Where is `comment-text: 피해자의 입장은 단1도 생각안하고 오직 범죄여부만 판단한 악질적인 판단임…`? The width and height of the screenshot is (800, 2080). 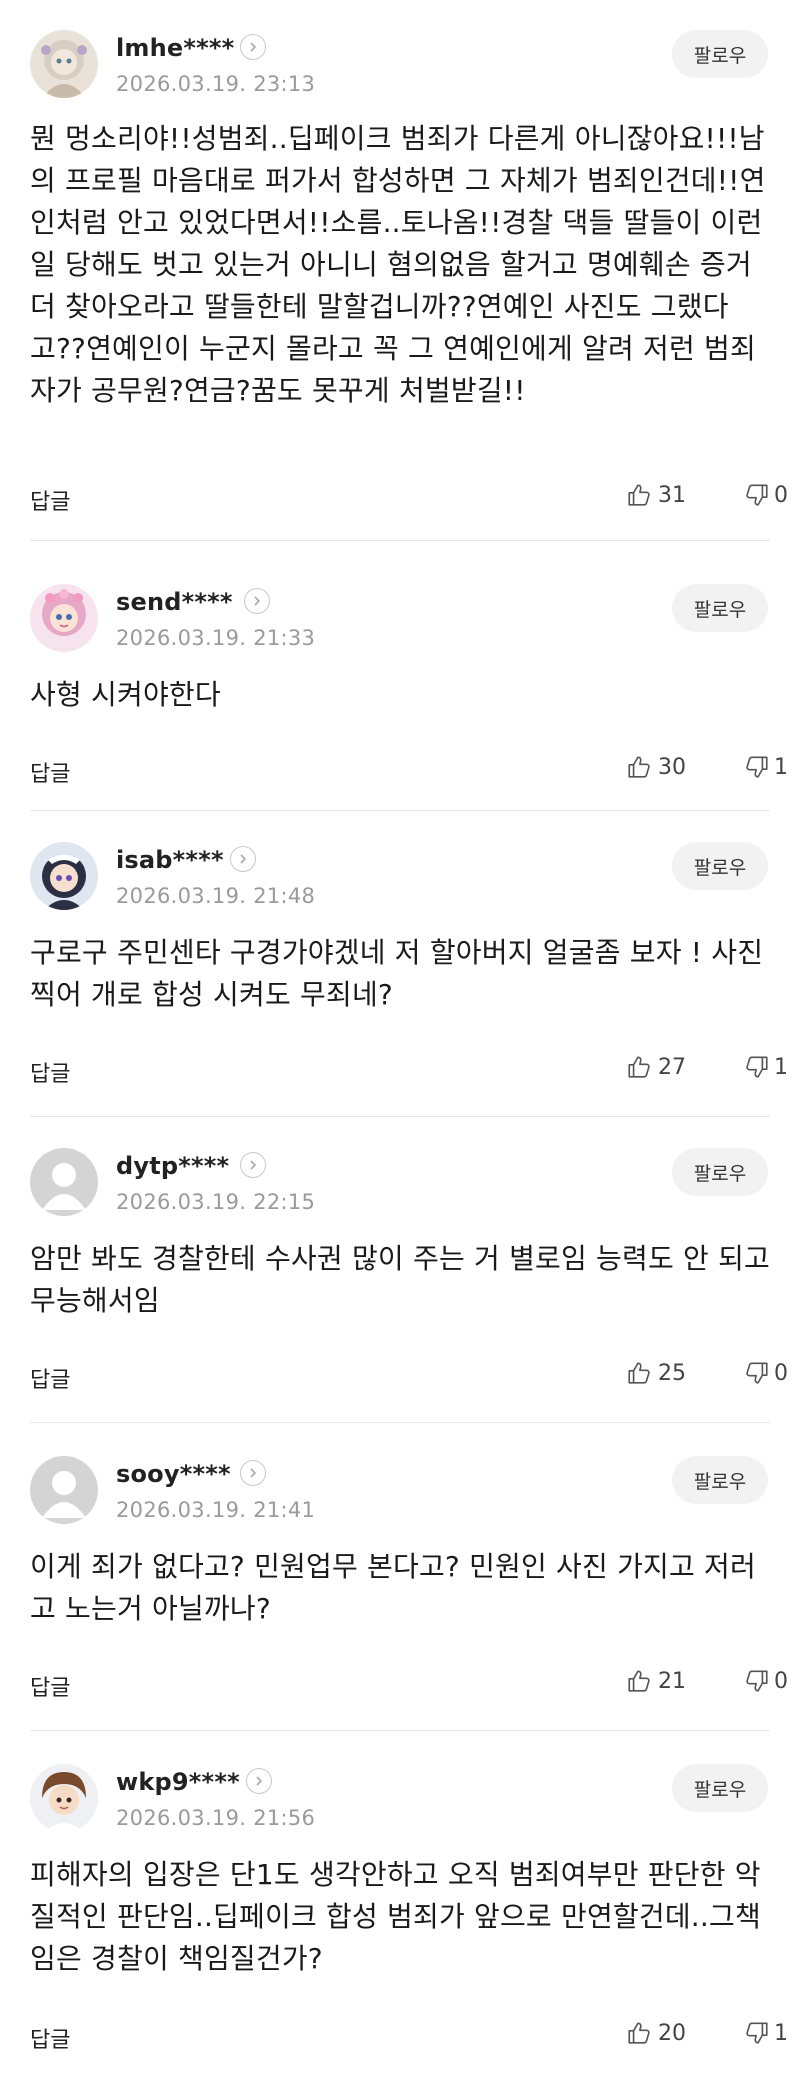 comment-text: 피해자의 입장은 단1도 생각안하고 오직 범죄여부만 판단한 악질적인 판단임… is located at coordinates (395, 1916).